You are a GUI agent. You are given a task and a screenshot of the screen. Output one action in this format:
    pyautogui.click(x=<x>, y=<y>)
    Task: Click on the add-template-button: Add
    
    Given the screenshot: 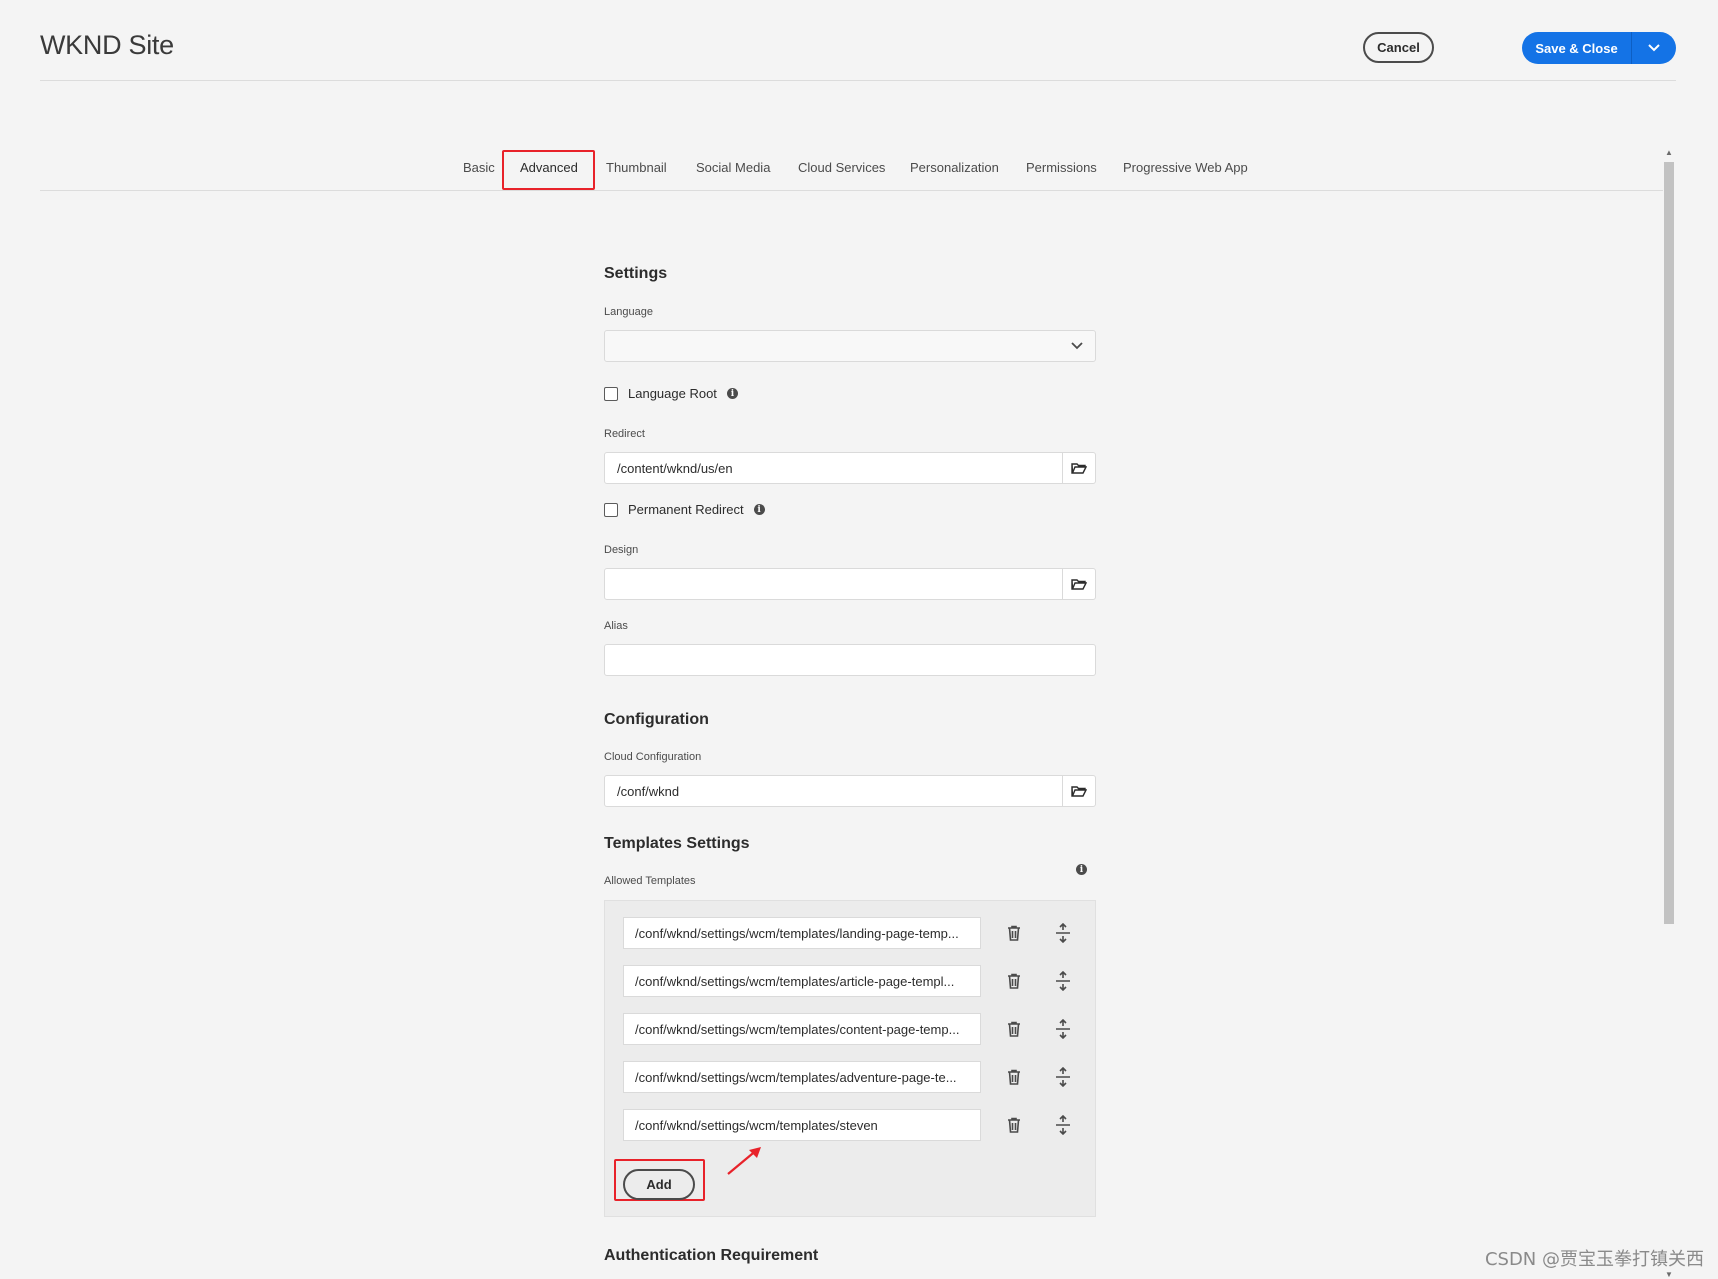 What is the action you would take?
    pyautogui.click(x=659, y=1184)
    